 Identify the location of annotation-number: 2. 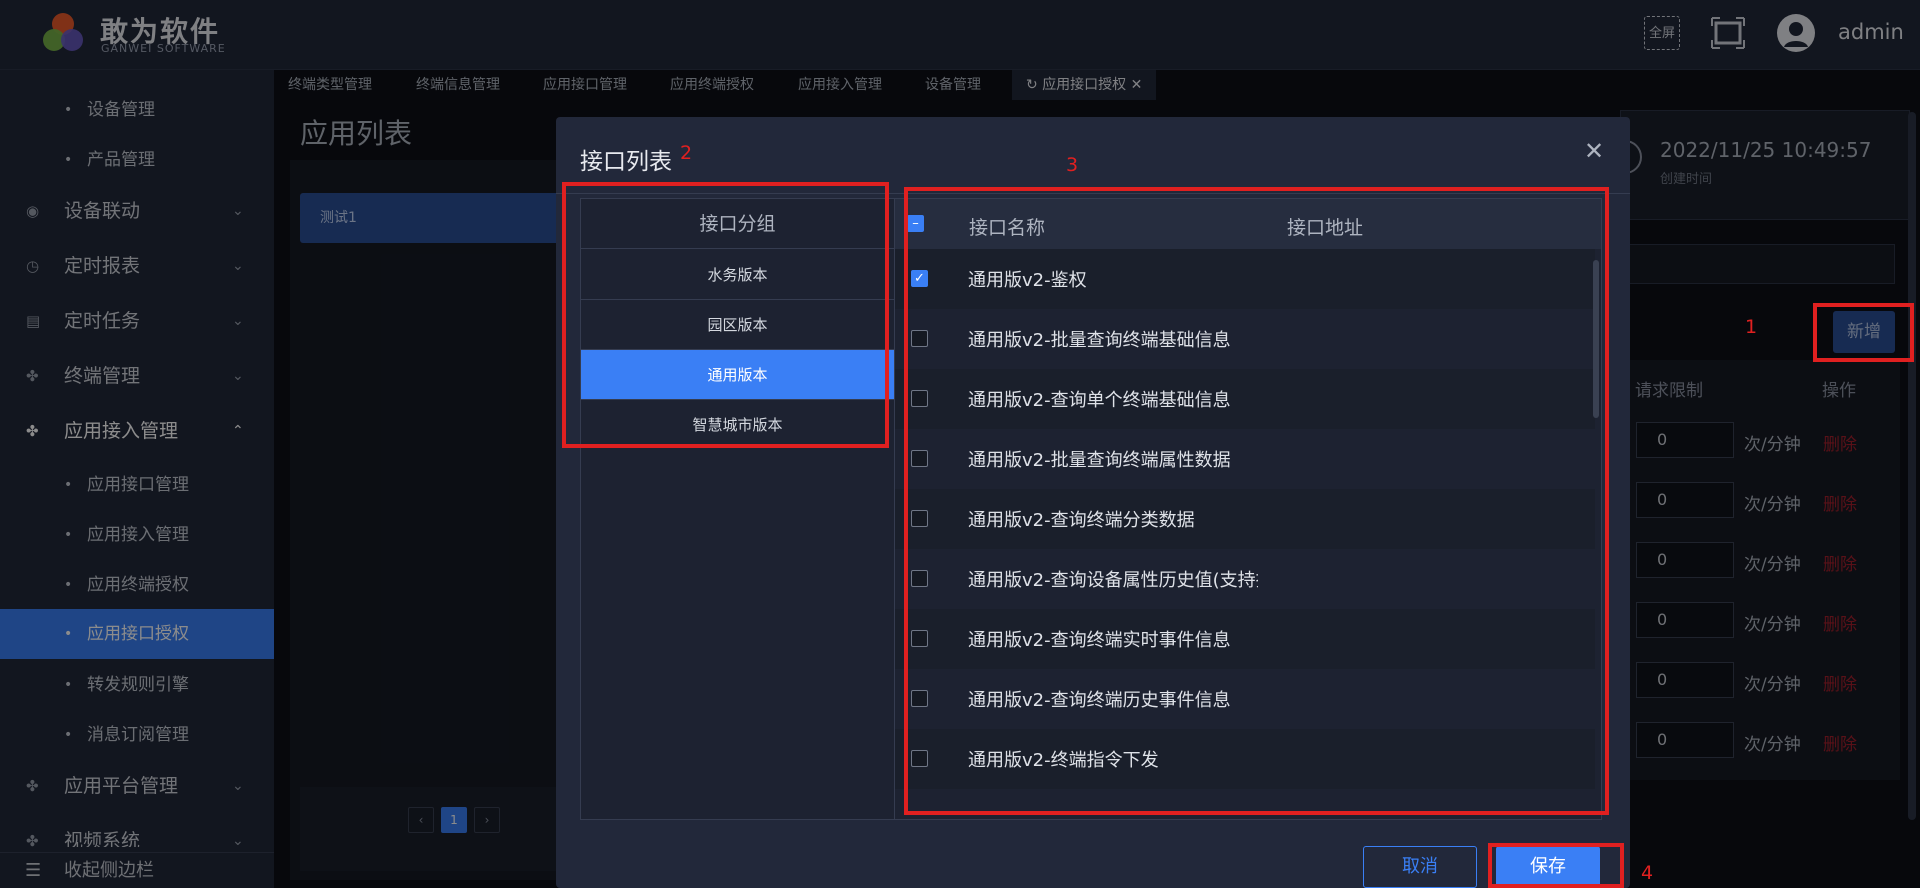
(686, 153).